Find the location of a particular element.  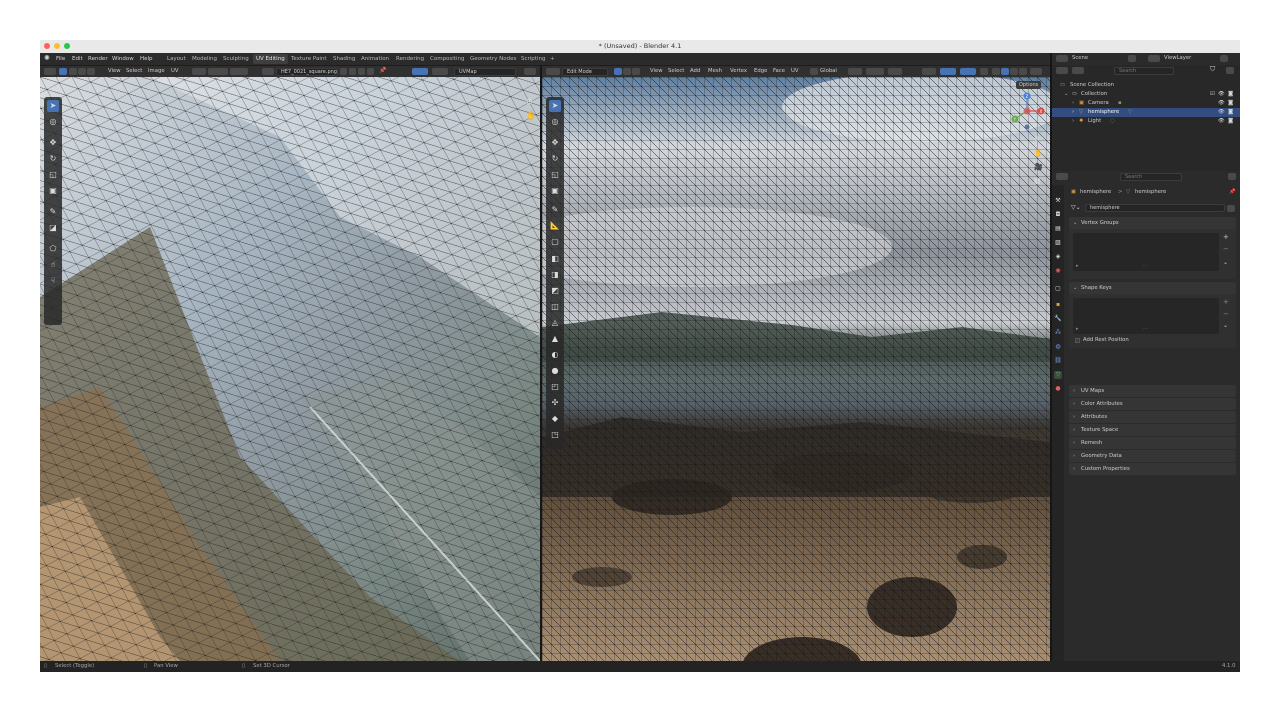

tab-modeling: Modeling is located at coordinates (204, 59).